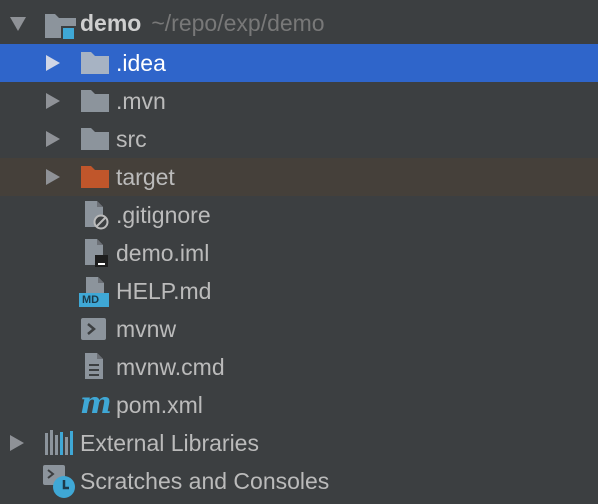 This screenshot has width=598, height=504. Describe the element at coordinates (111, 23) in the screenshot. I see `project-name: demo` at that location.